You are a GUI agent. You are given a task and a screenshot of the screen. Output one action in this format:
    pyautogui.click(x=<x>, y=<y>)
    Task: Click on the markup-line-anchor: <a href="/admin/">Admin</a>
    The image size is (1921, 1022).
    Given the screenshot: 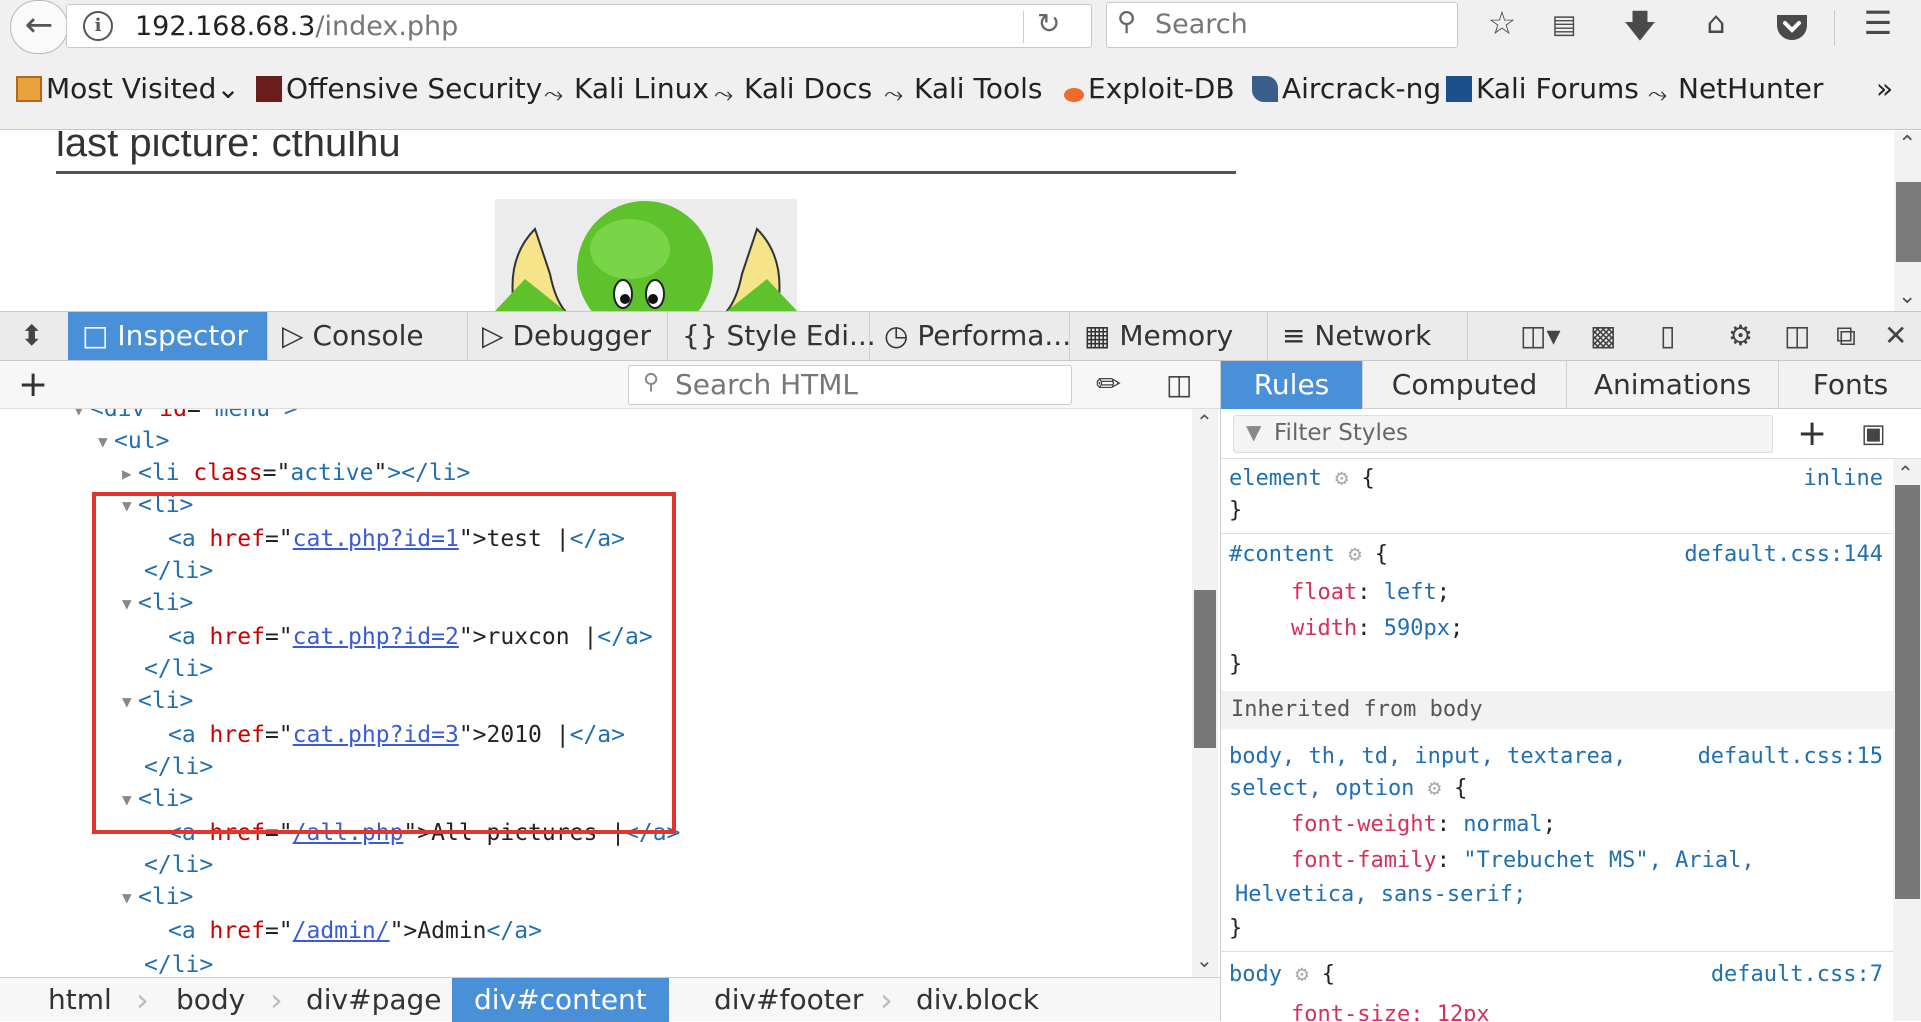 What is the action you would take?
    pyautogui.click(x=355, y=931)
    